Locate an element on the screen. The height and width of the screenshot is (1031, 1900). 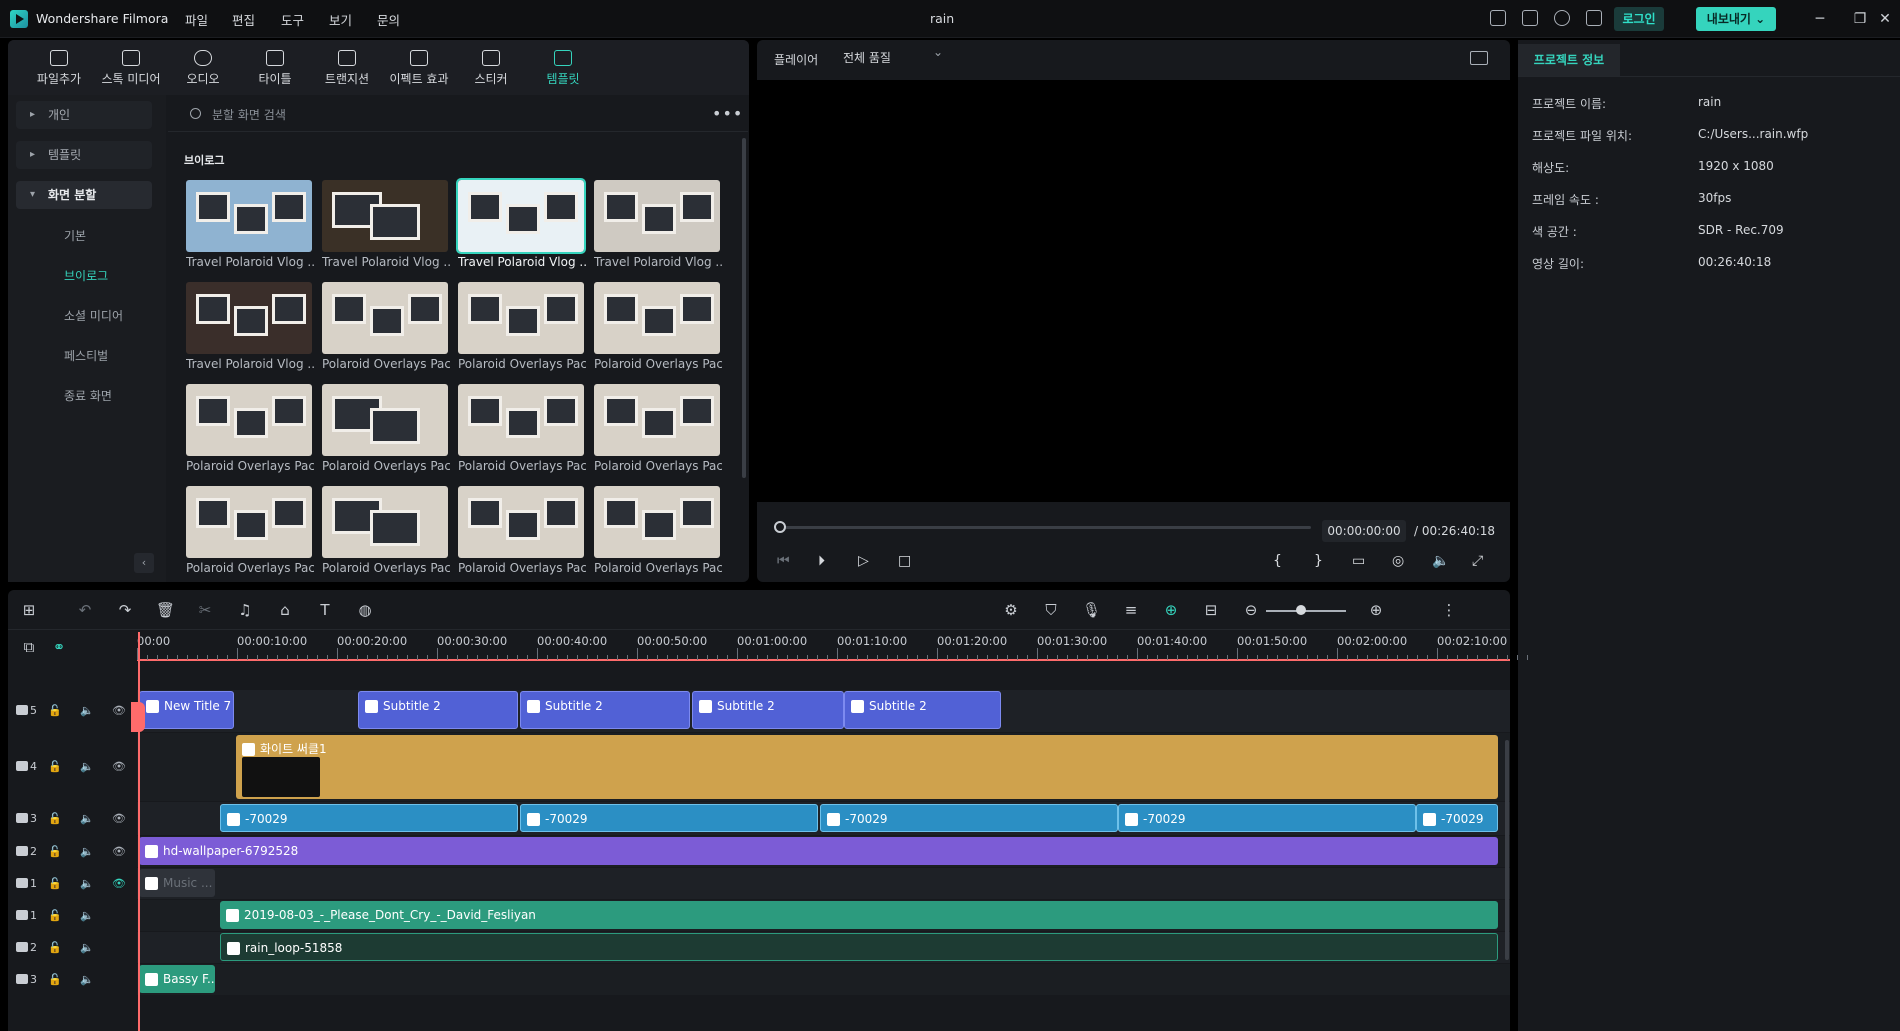
nav-sub-festival: 페스티벌 is located at coordinates (86, 355).